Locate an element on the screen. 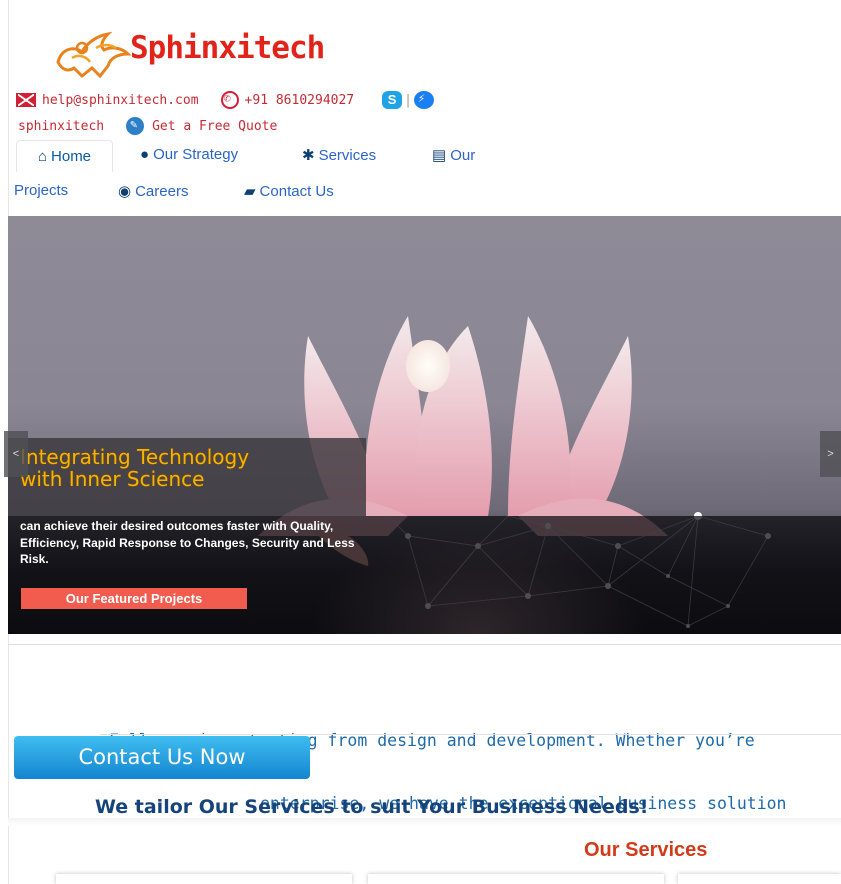 The image size is (841, 884). contact-bar: help@sphinxitech.com +91 8610294027 S | is located at coordinates (225, 100).